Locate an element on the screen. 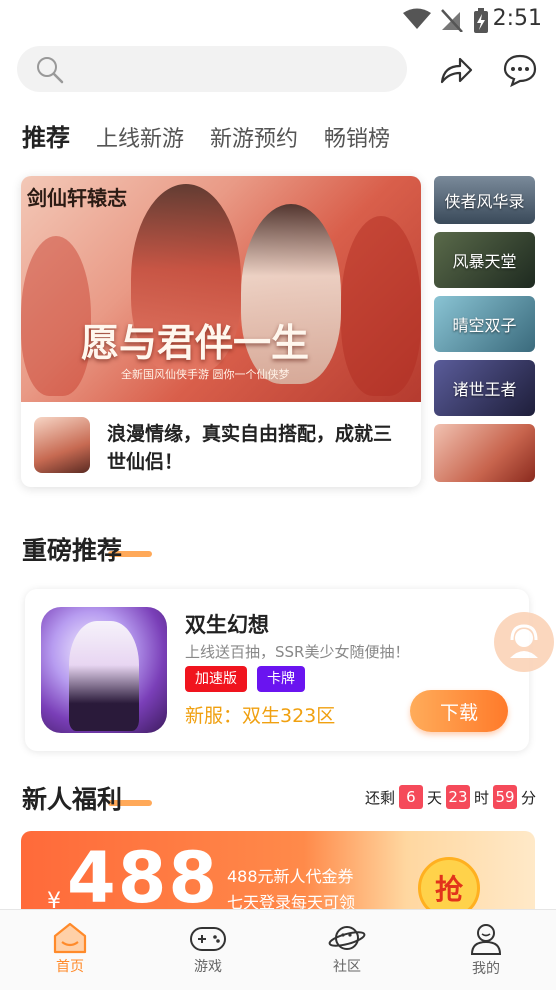  side-banner-label: 诸世王者 is located at coordinates (484, 389).